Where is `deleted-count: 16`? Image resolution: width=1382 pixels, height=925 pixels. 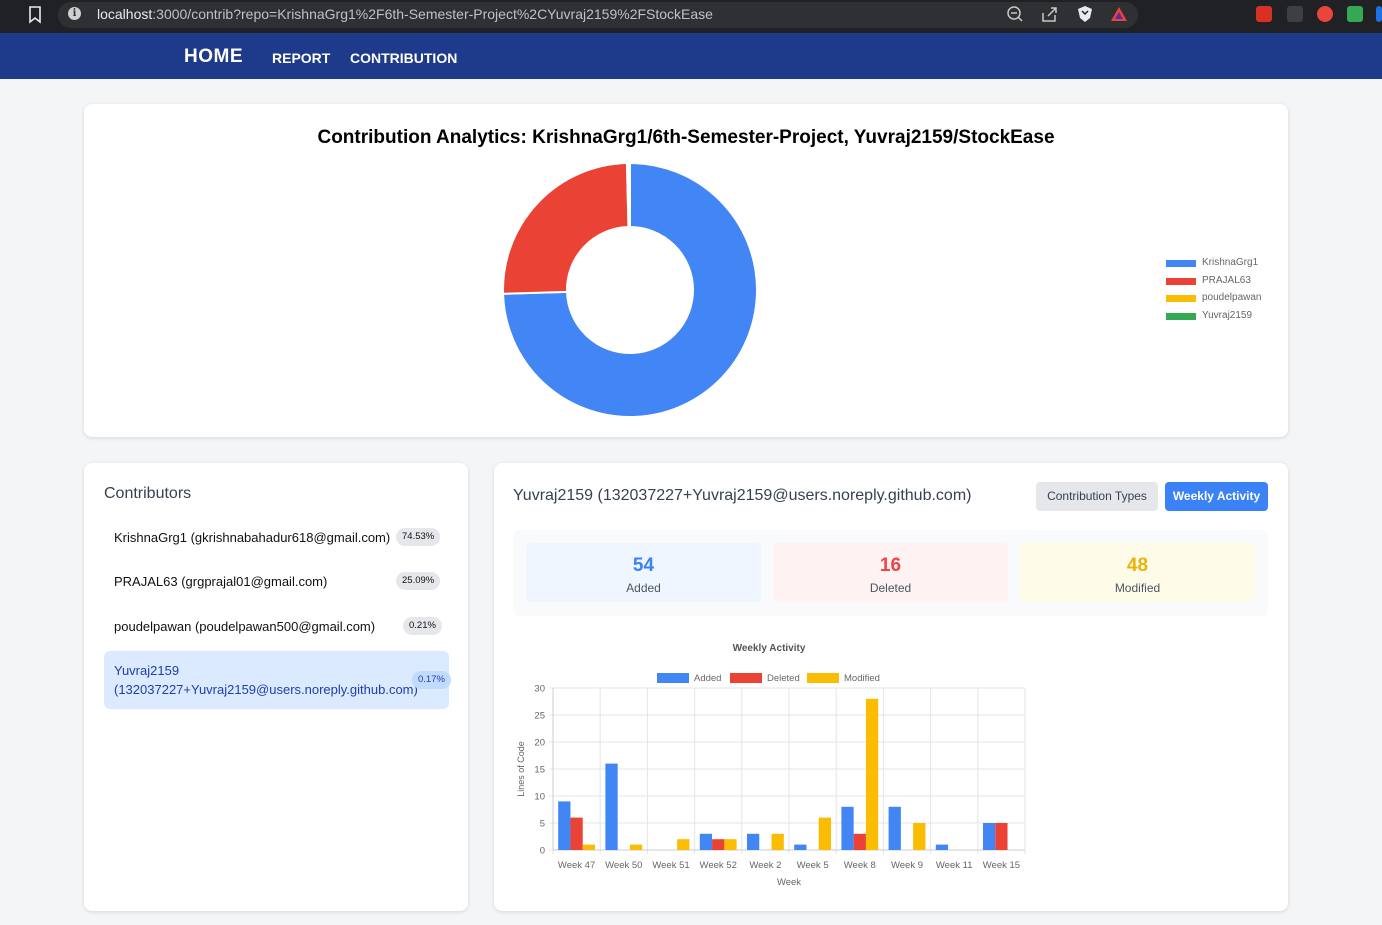
deleted-count: 16 is located at coordinates (890, 565).